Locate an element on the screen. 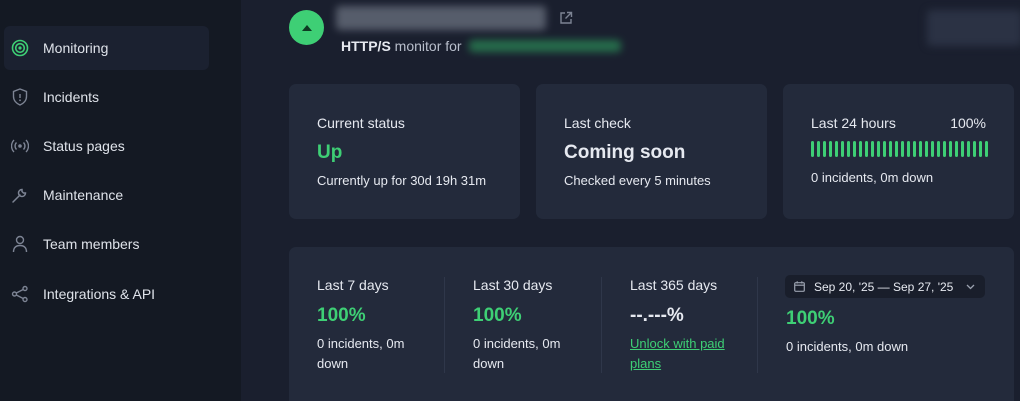 The image size is (1020, 401). sidebar-item-incidents: Incidents is located at coordinates (106, 97).